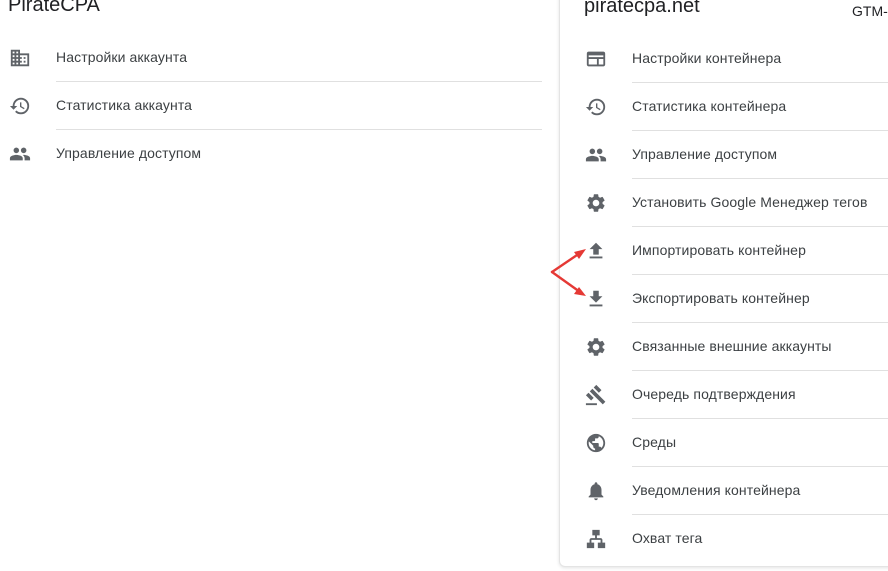 The width and height of the screenshot is (888, 571). Describe the element at coordinates (721, 298) in the screenshot. I see `export-container-label: Экспортировать контейнер` at that location.